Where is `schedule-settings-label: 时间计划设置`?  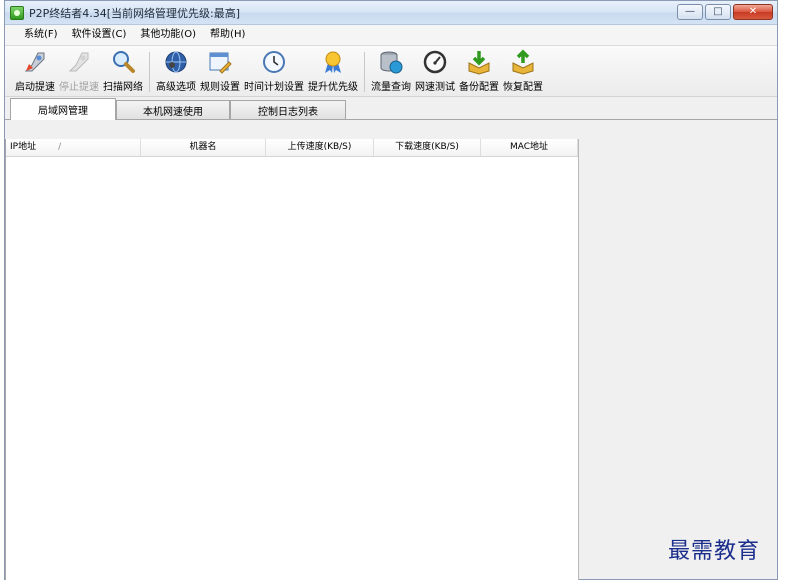
schedule-settings-label: 时间计划设置 is located at coordinates (274, 87).